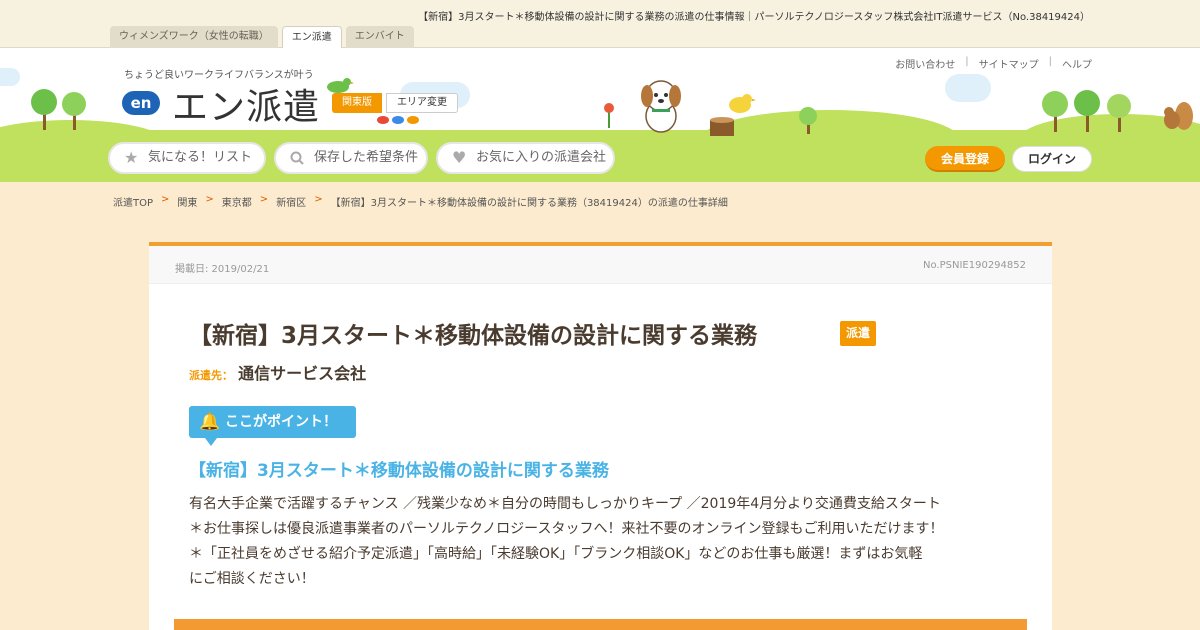 The height and width of the screenshot is (630, 1200). What do you see at coordinates (1178, 116) in the screenshot?
I see `squirrel-icon` at bounding box center [1178, 116].